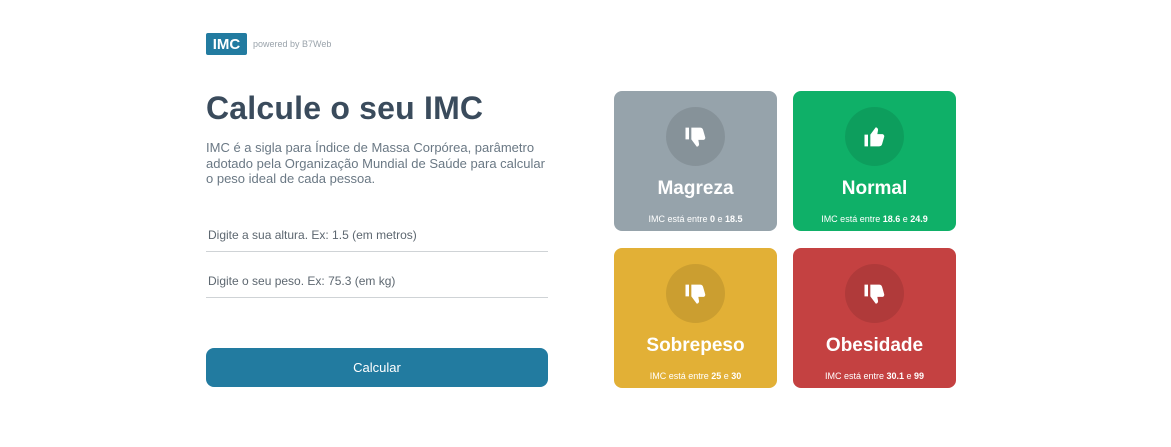 The image size is (1171, 447). What do you see at coordinates (345, 108) in the screenshot?
I see `page-title: Calcule o seu IMC` at bounding box center [345, 108].